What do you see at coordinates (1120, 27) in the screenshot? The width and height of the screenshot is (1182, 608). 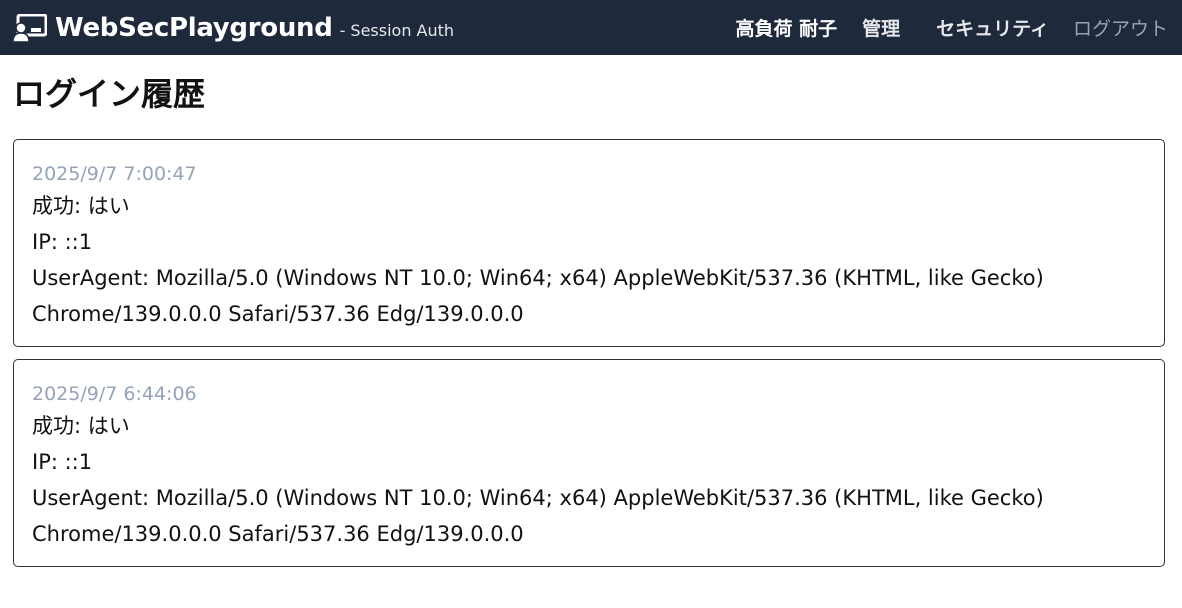 I see `logout-link: ログアウト` at bounding box center [1120, 27].